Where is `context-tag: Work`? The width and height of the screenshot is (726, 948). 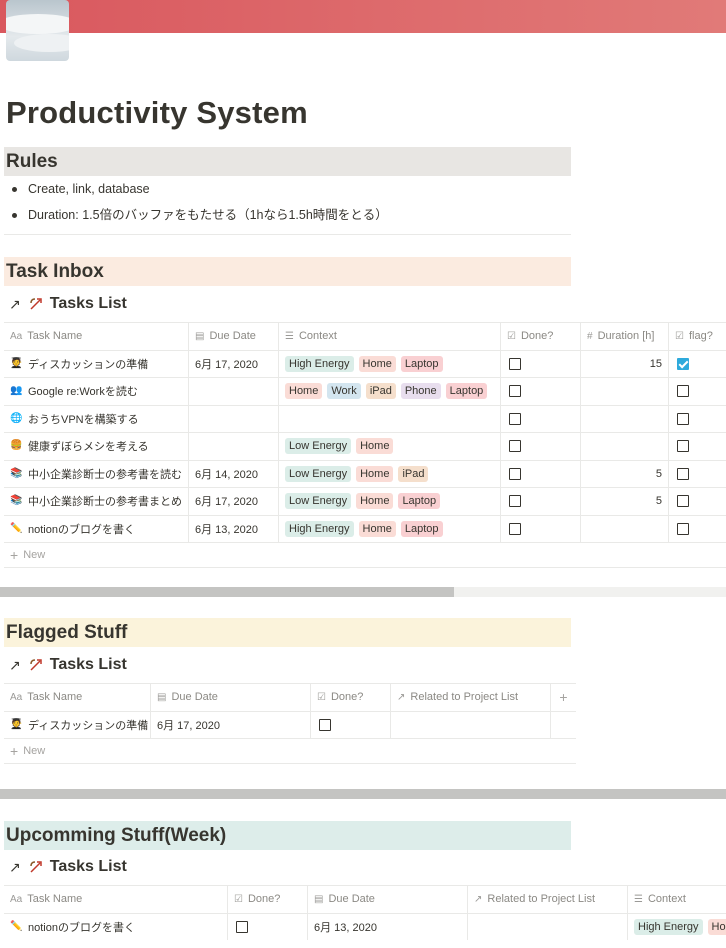 context-tag: Work is located at coordinates (344, 391).